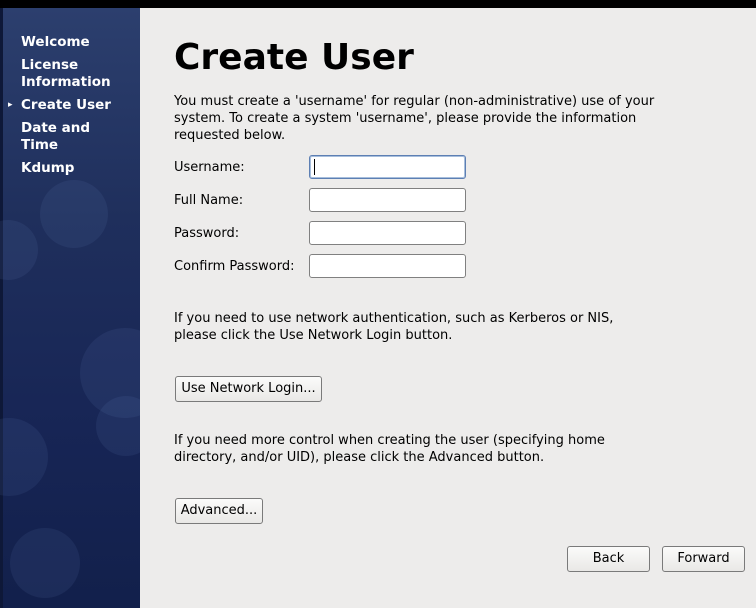 The width and height of the screenshot is (756, 608). I want to click on password-label: Password:, so click(207, 233).